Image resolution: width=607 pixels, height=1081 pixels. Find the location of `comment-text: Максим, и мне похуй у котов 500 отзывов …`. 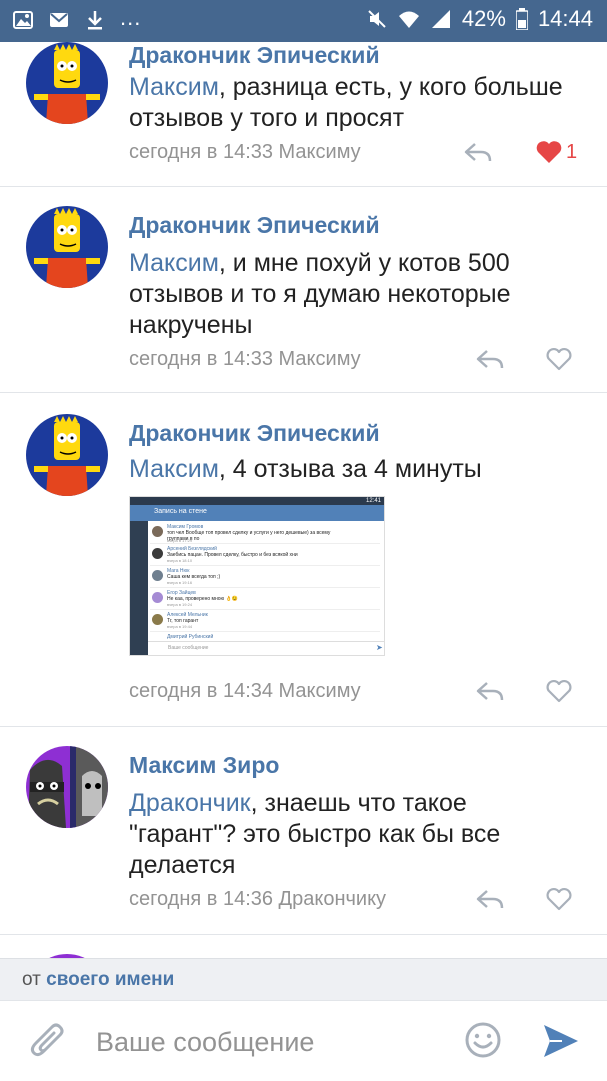

comment-text: Максим, и мне похуй у котов 500 отзывов … is located at coordinates (354, 294).